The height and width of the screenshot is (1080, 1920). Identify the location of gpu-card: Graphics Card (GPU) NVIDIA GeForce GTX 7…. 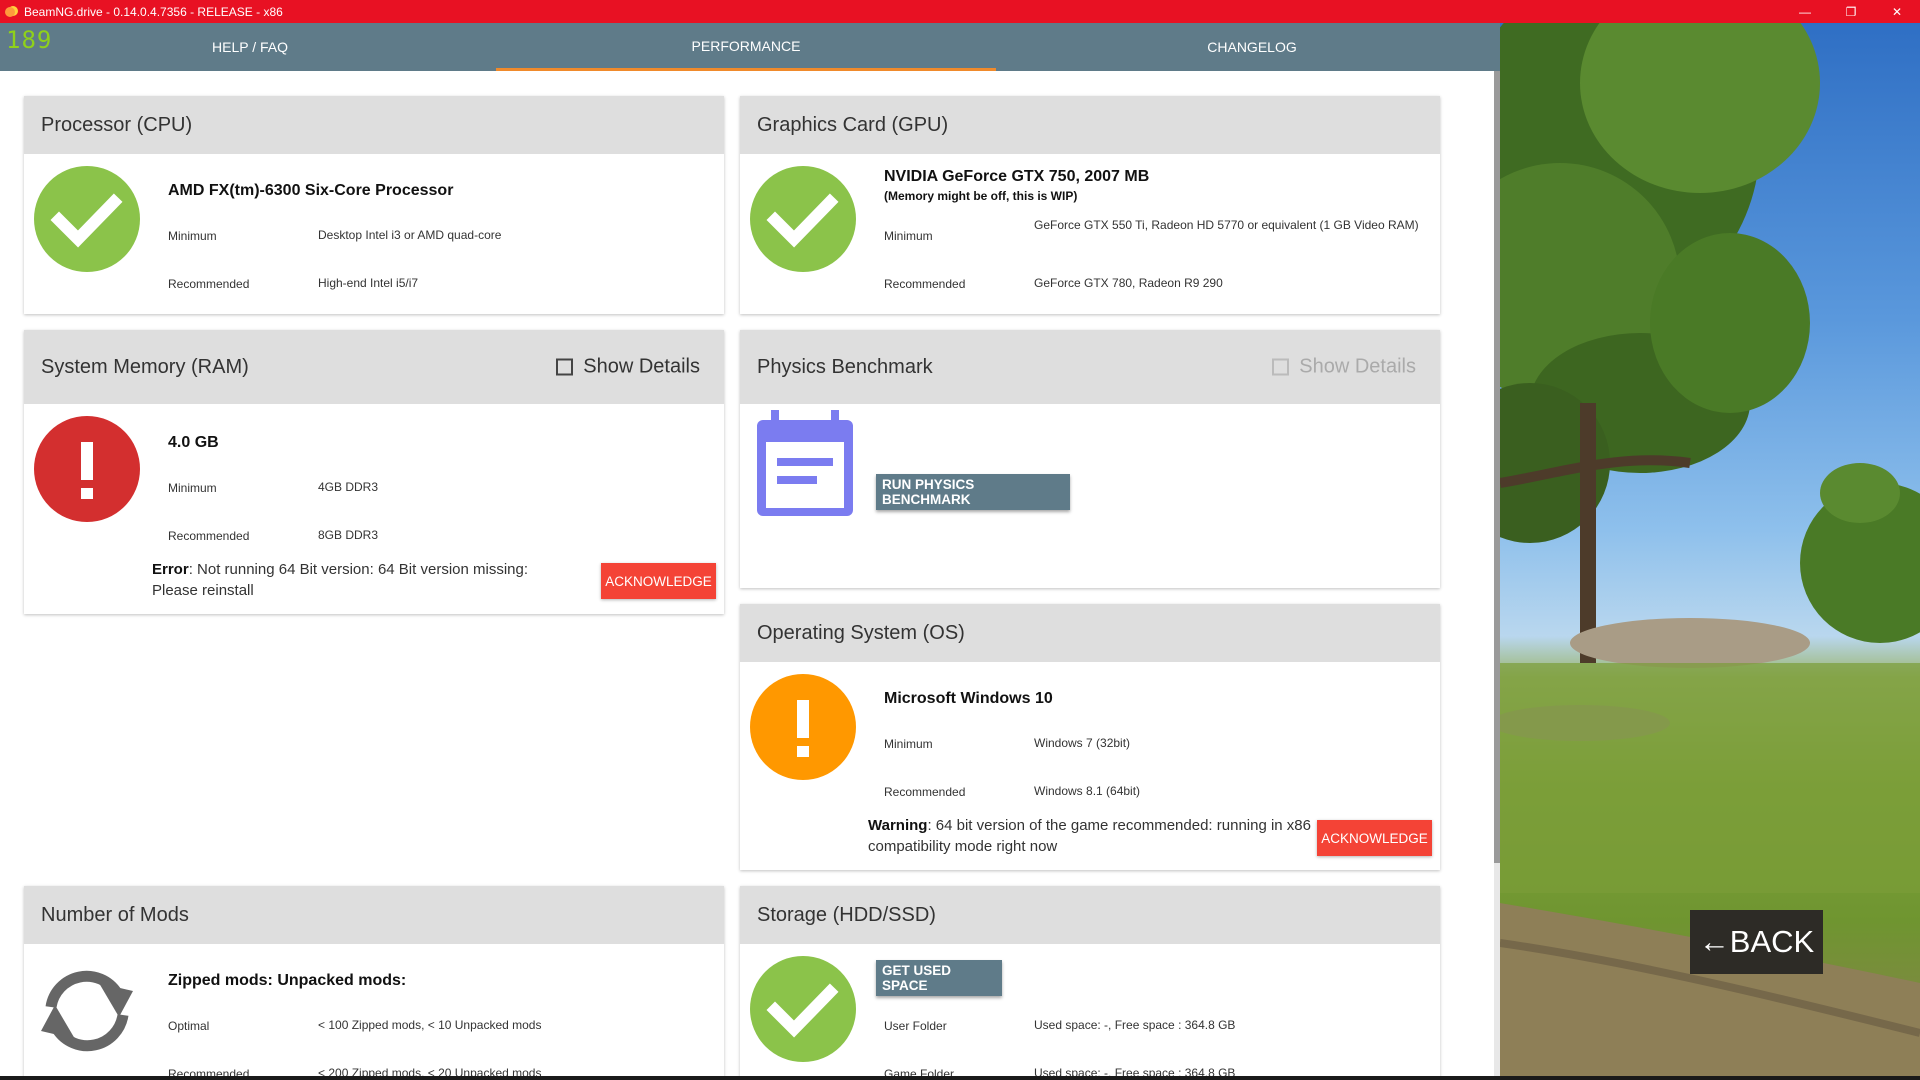
(1090, 205).